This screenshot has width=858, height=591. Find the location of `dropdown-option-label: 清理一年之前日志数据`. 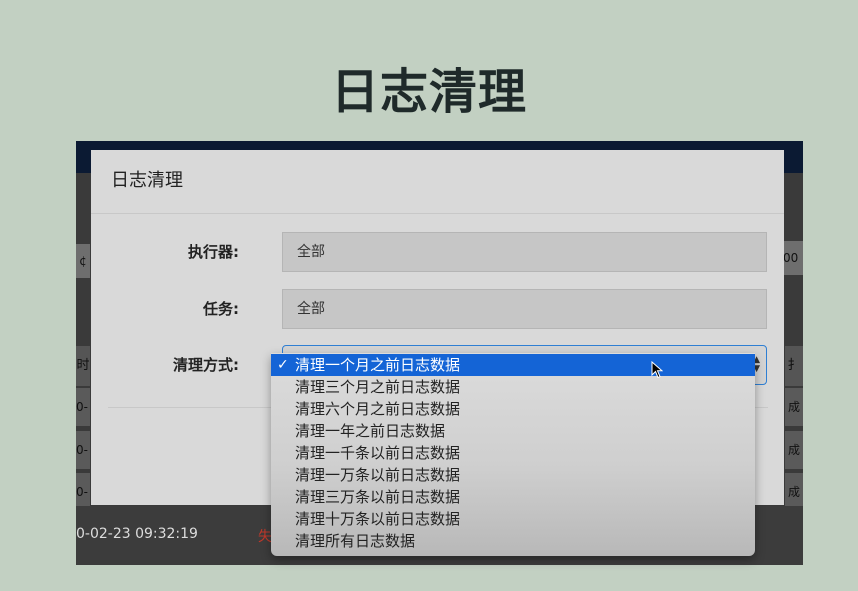

dropdown-option-label: 清理一年之前日志数据 is located at coordinates (370, 431).